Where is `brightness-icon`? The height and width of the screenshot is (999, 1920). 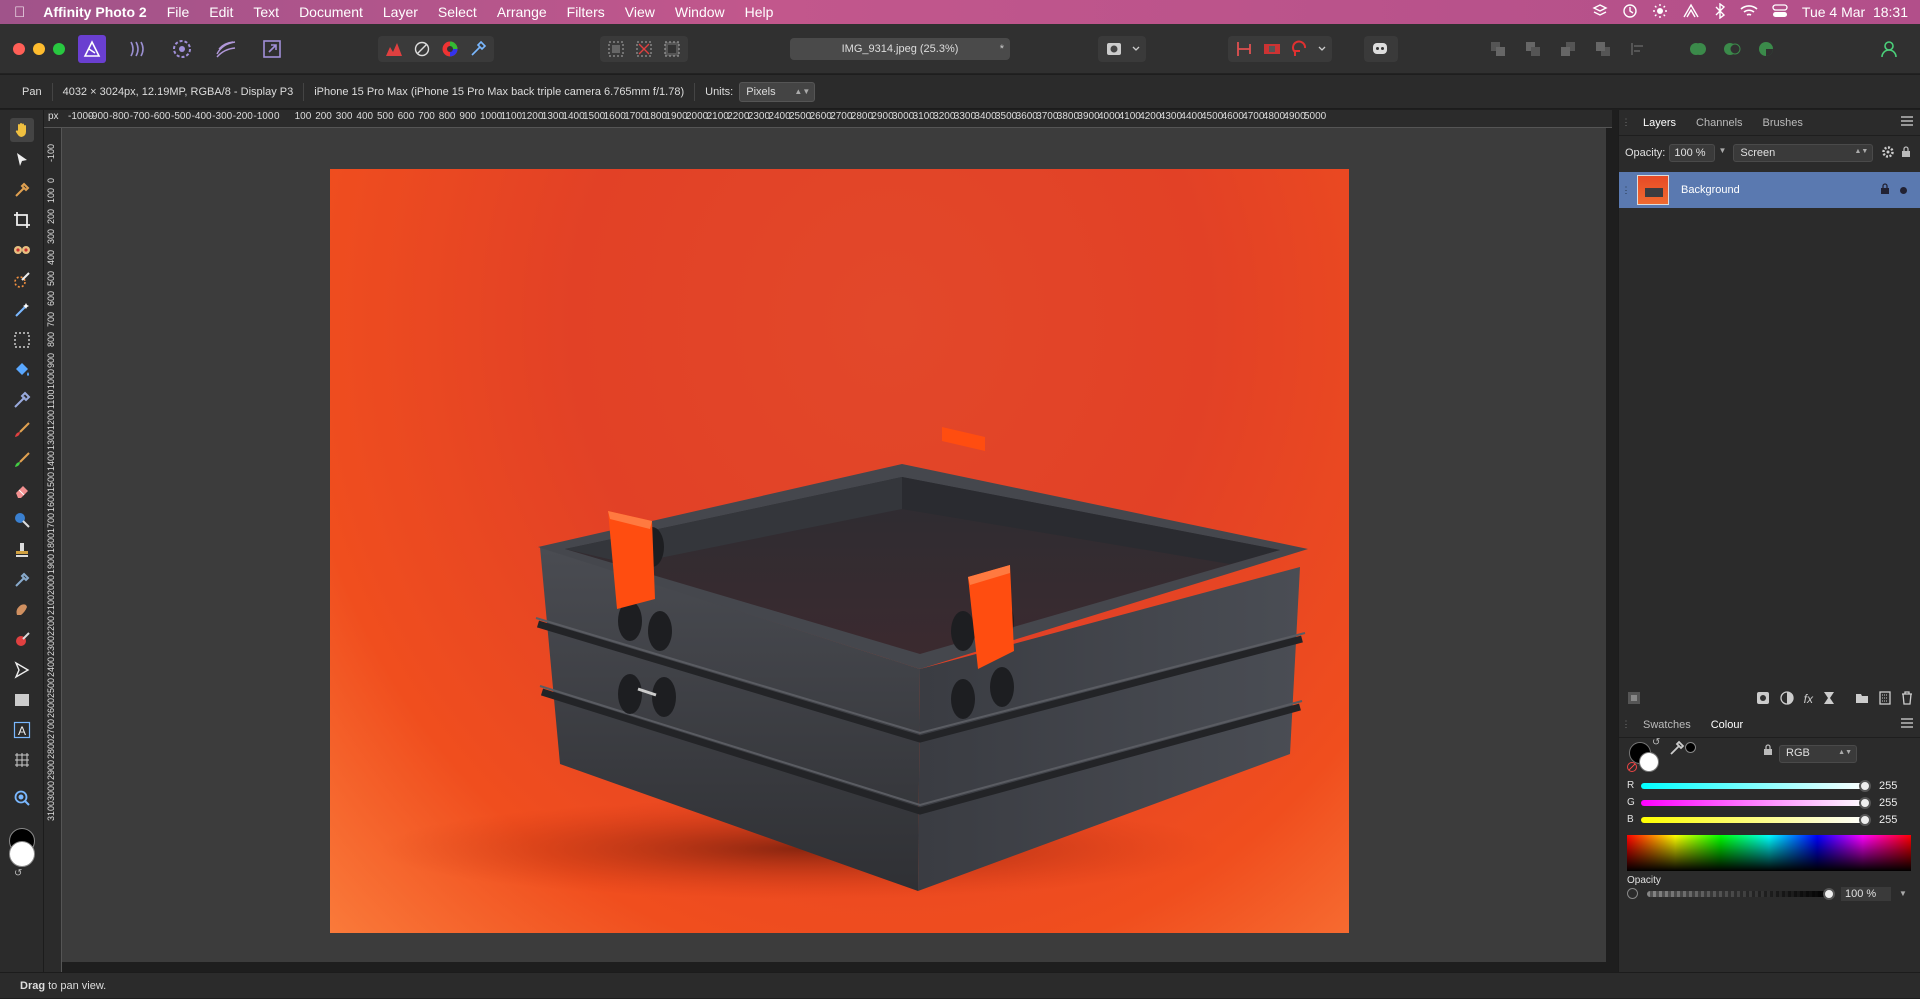 brightness-icon is located at coordinates (1660, 12).